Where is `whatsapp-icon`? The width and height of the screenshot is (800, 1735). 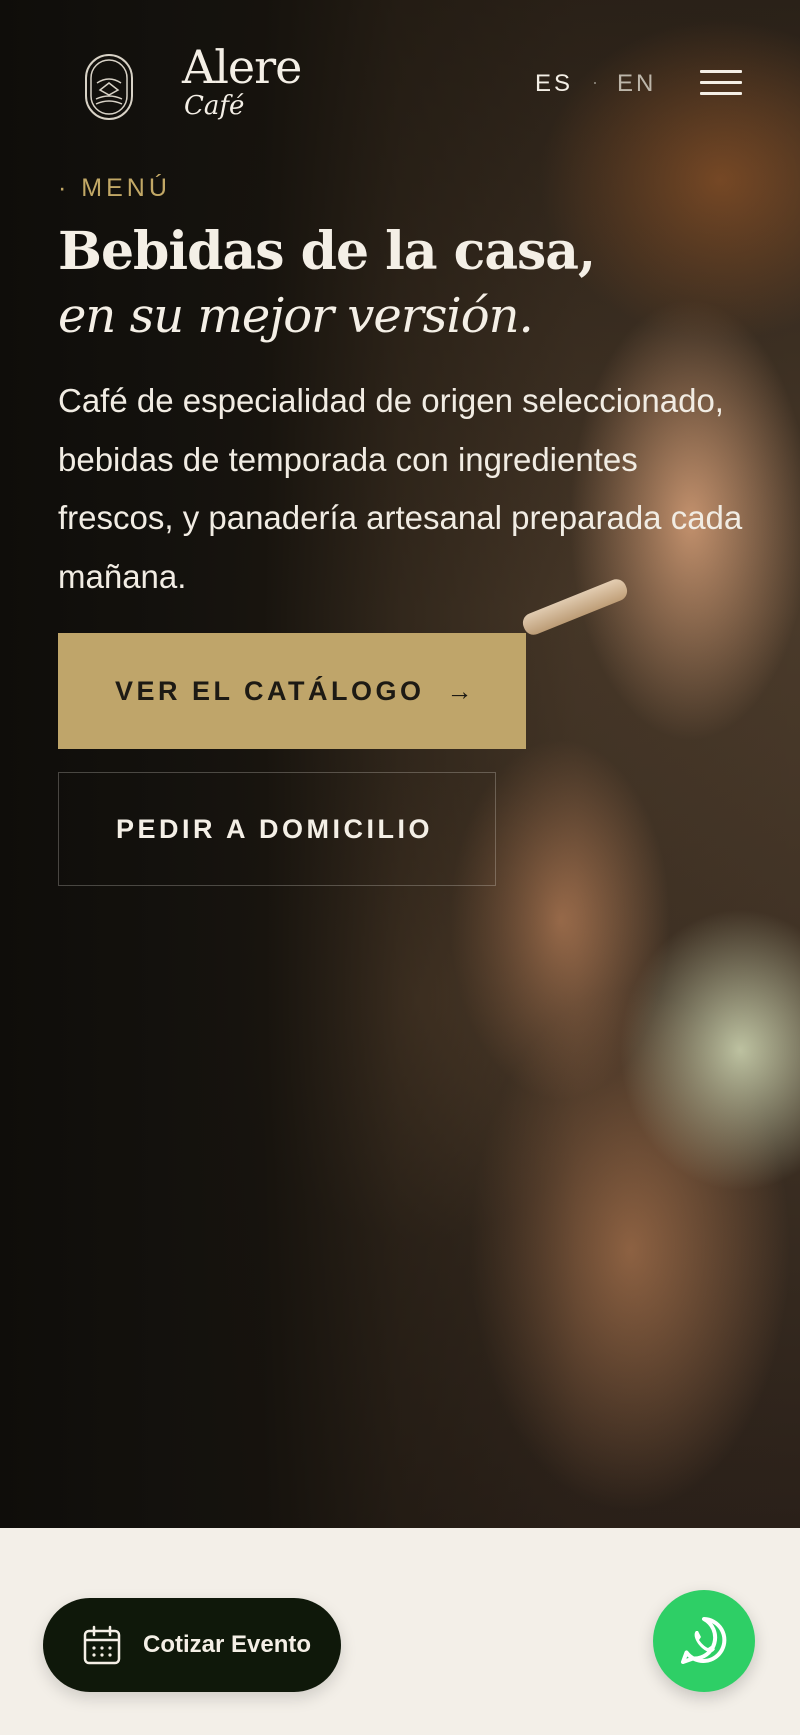
whatsapp-icon is located at coordinates (704, 1640).